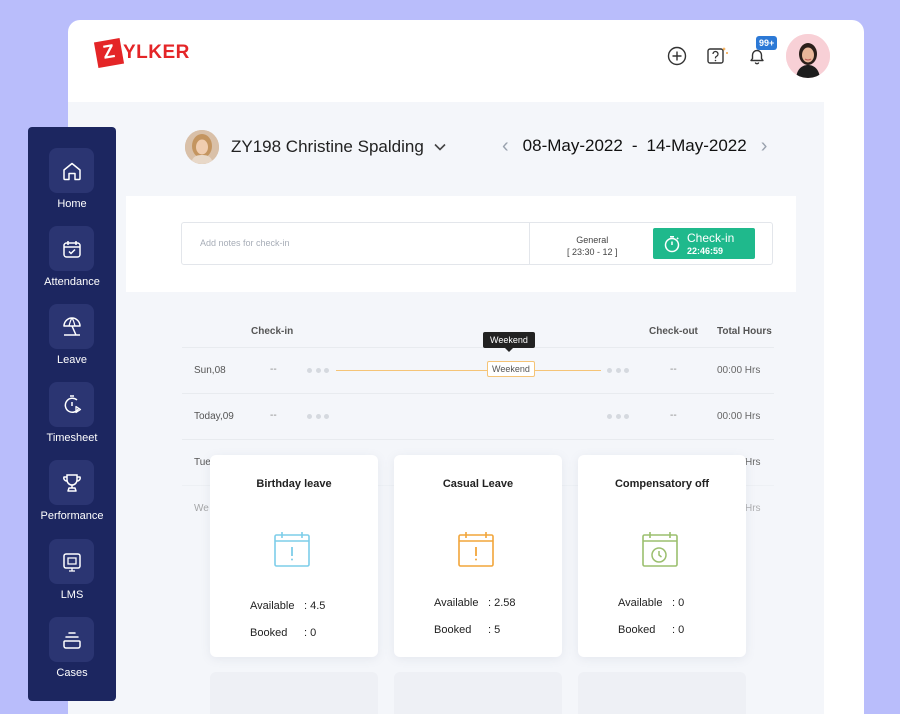 The image size is (900, 714). I want to click on timer-play-icon, so click(72, 403).